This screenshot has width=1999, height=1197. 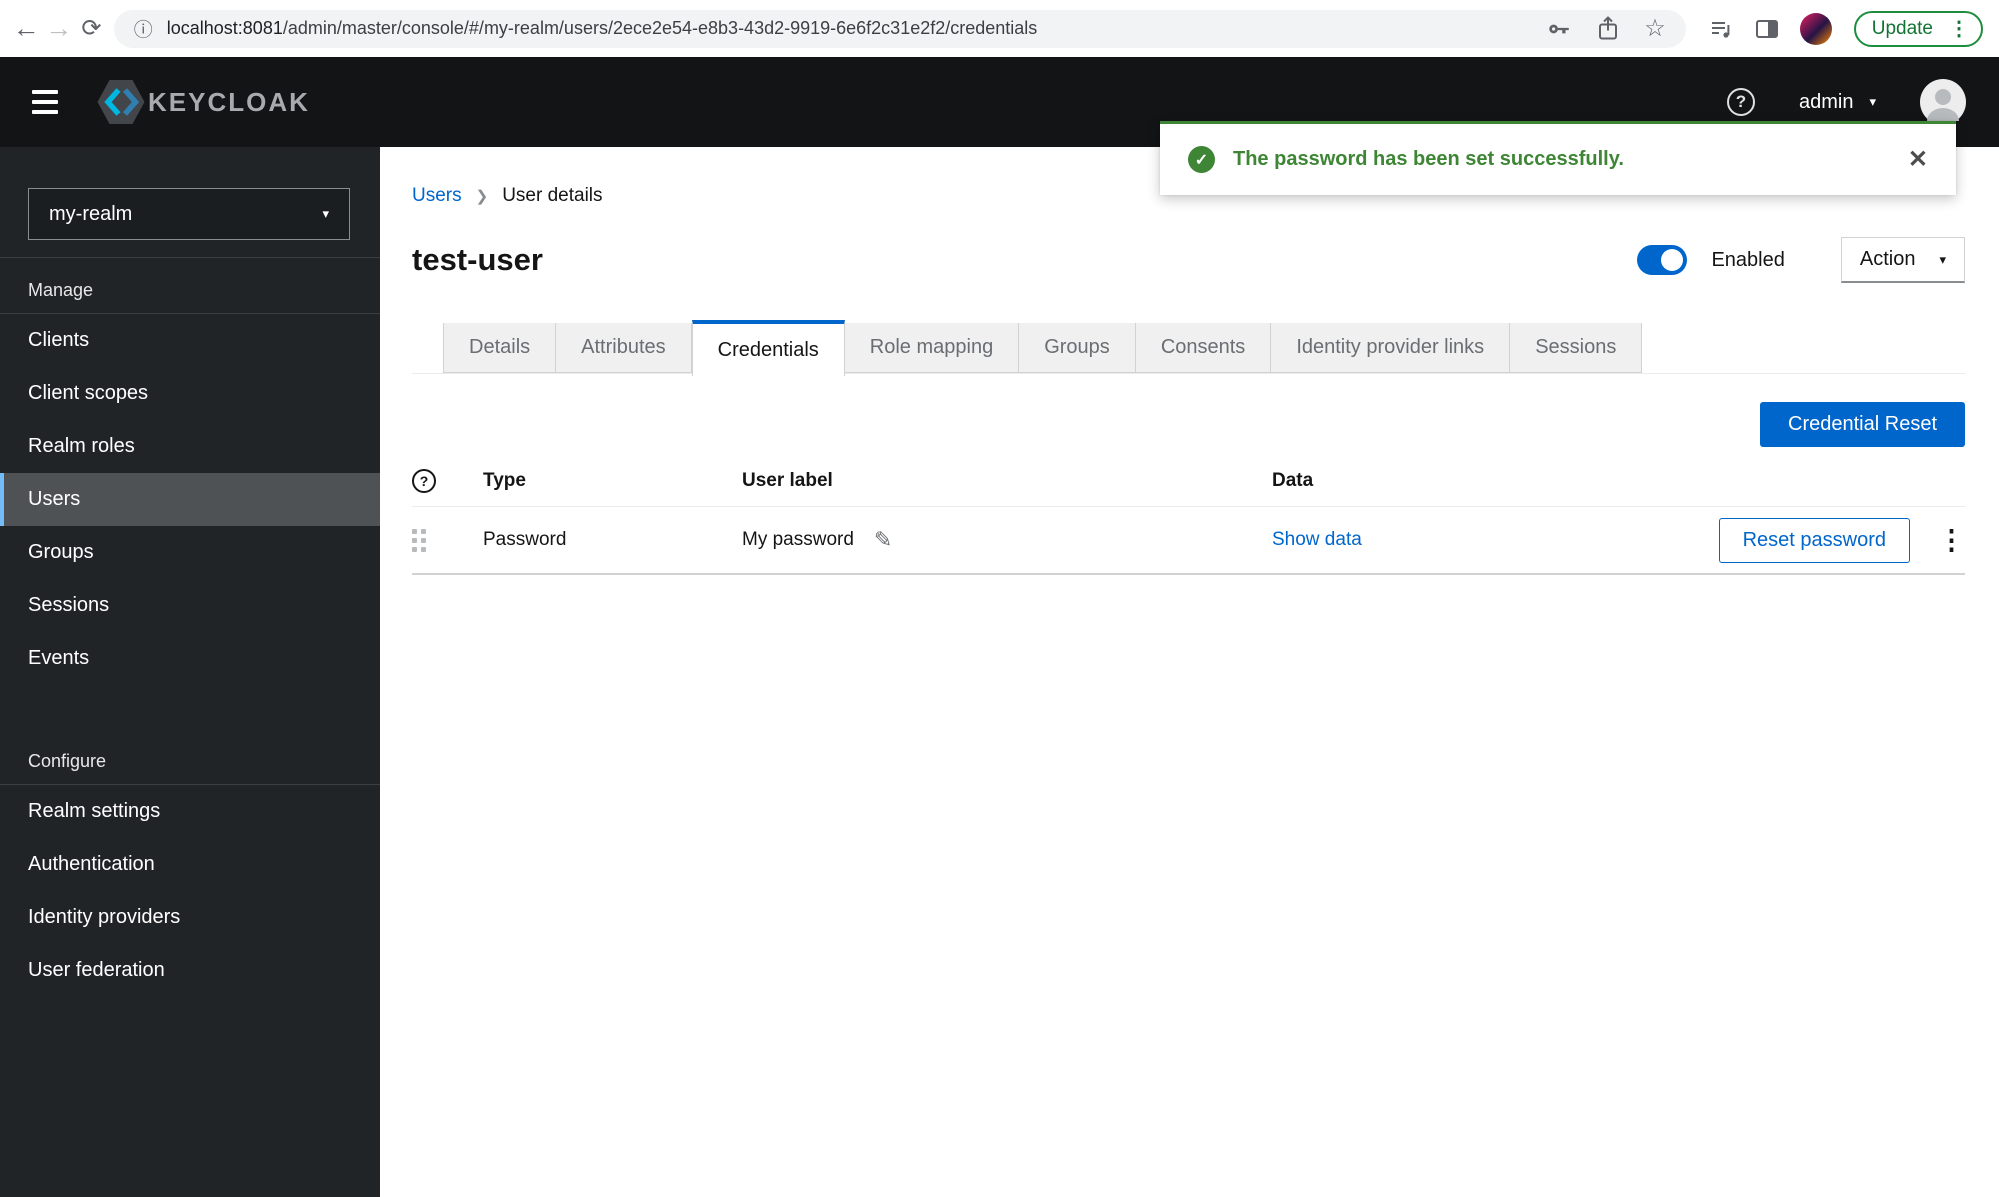 I want to click on column-header-data: Data, so click(x=1293, y=480).